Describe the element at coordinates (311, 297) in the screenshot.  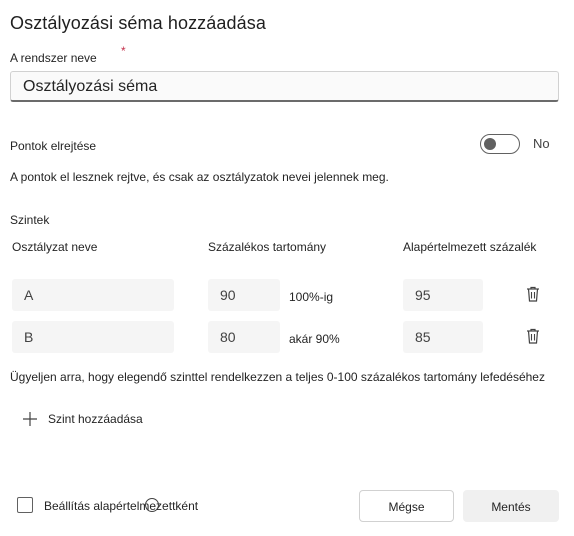
I see `range-text: 100%-ig` at that location.